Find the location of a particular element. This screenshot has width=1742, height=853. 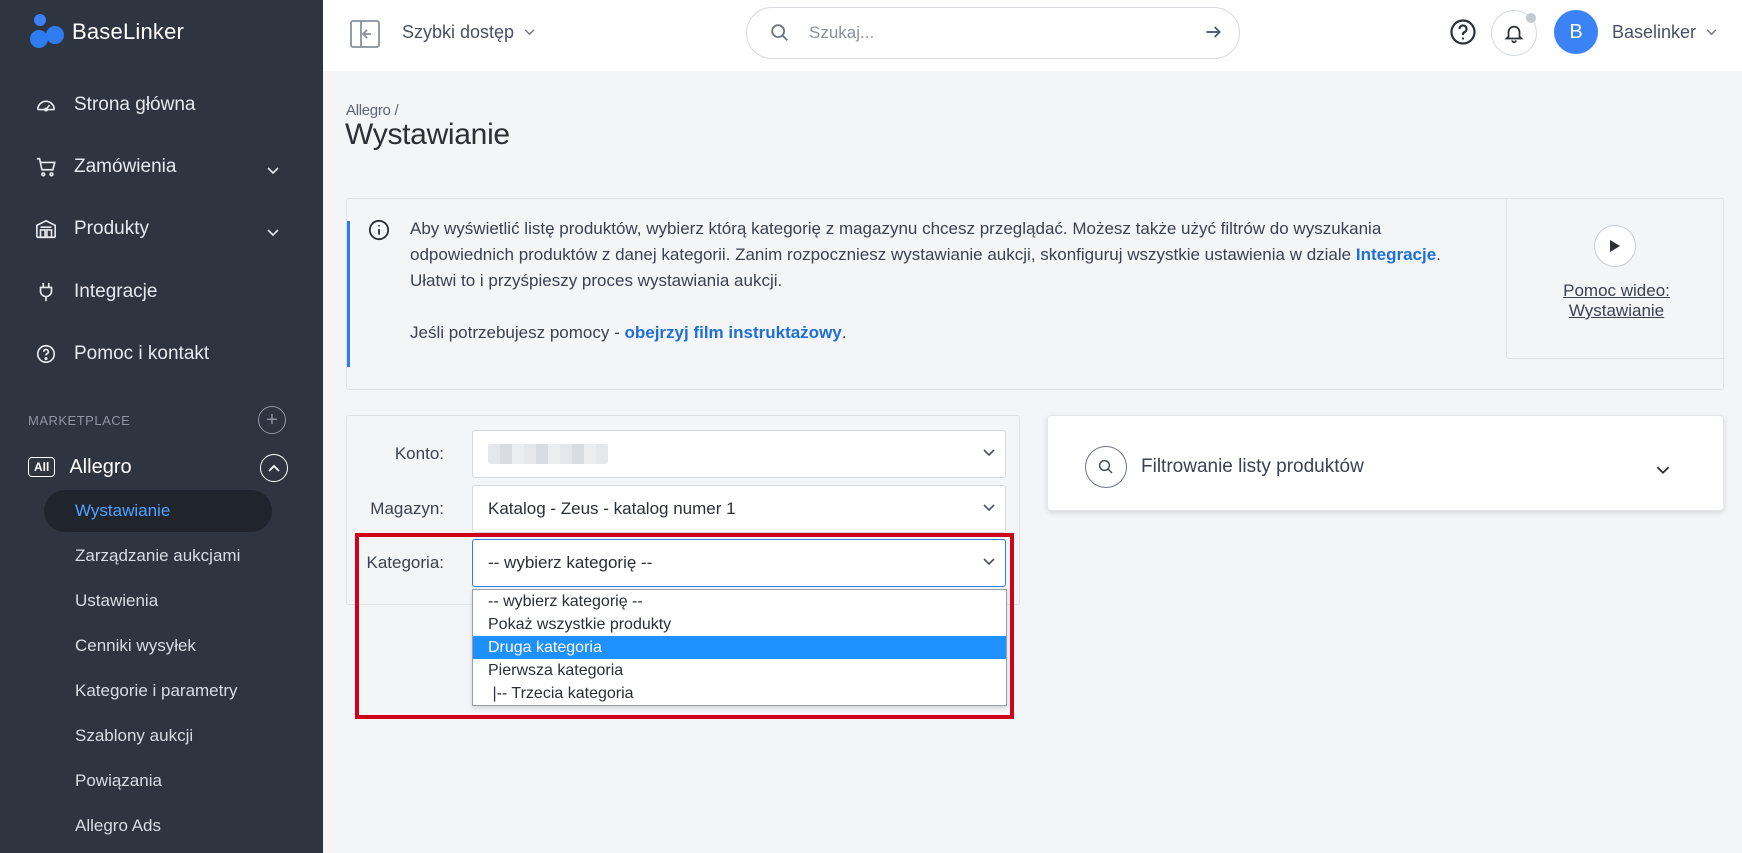

sidebar-item-label: Strona główna is located at coordinates (135, 104).